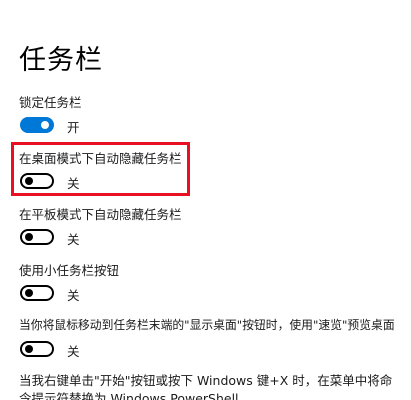  I want to click on small-buttons-toggle, so click(37, 293).